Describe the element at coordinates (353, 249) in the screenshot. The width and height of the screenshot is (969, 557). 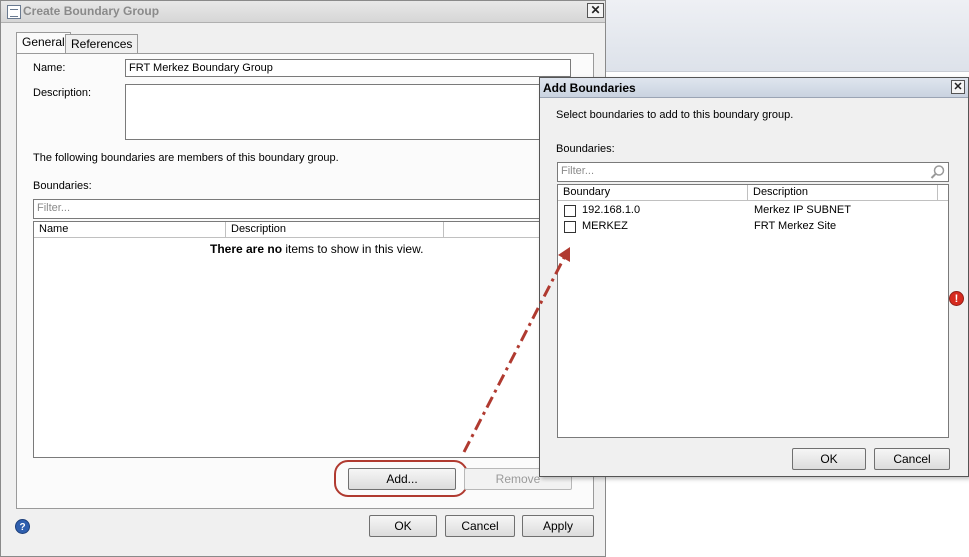
I see `empty-message-rest: items to show in this view.` at that location.